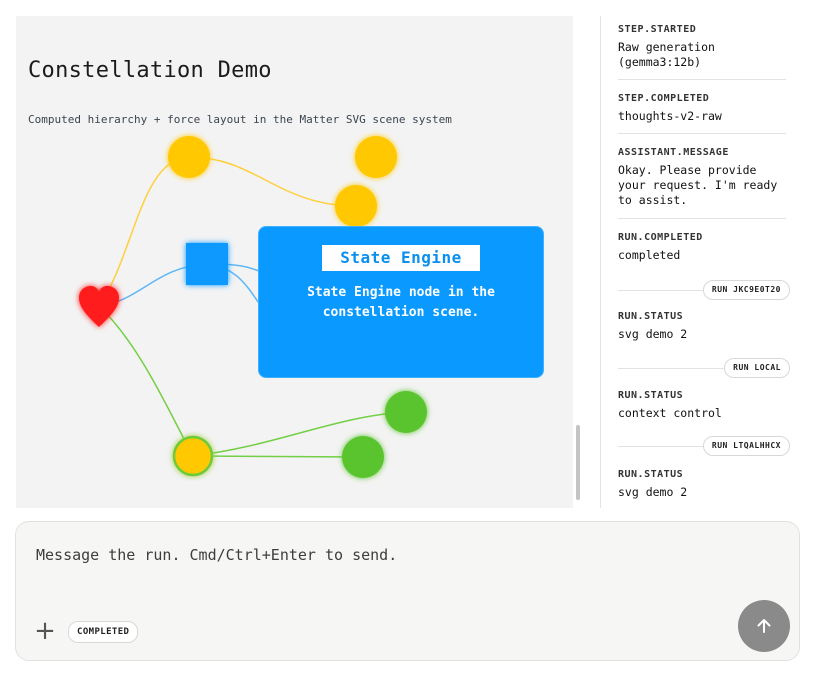 The image size is (814, 682). I want to click on run-badge: RUN JKC9E0T20, so click(746, 290).